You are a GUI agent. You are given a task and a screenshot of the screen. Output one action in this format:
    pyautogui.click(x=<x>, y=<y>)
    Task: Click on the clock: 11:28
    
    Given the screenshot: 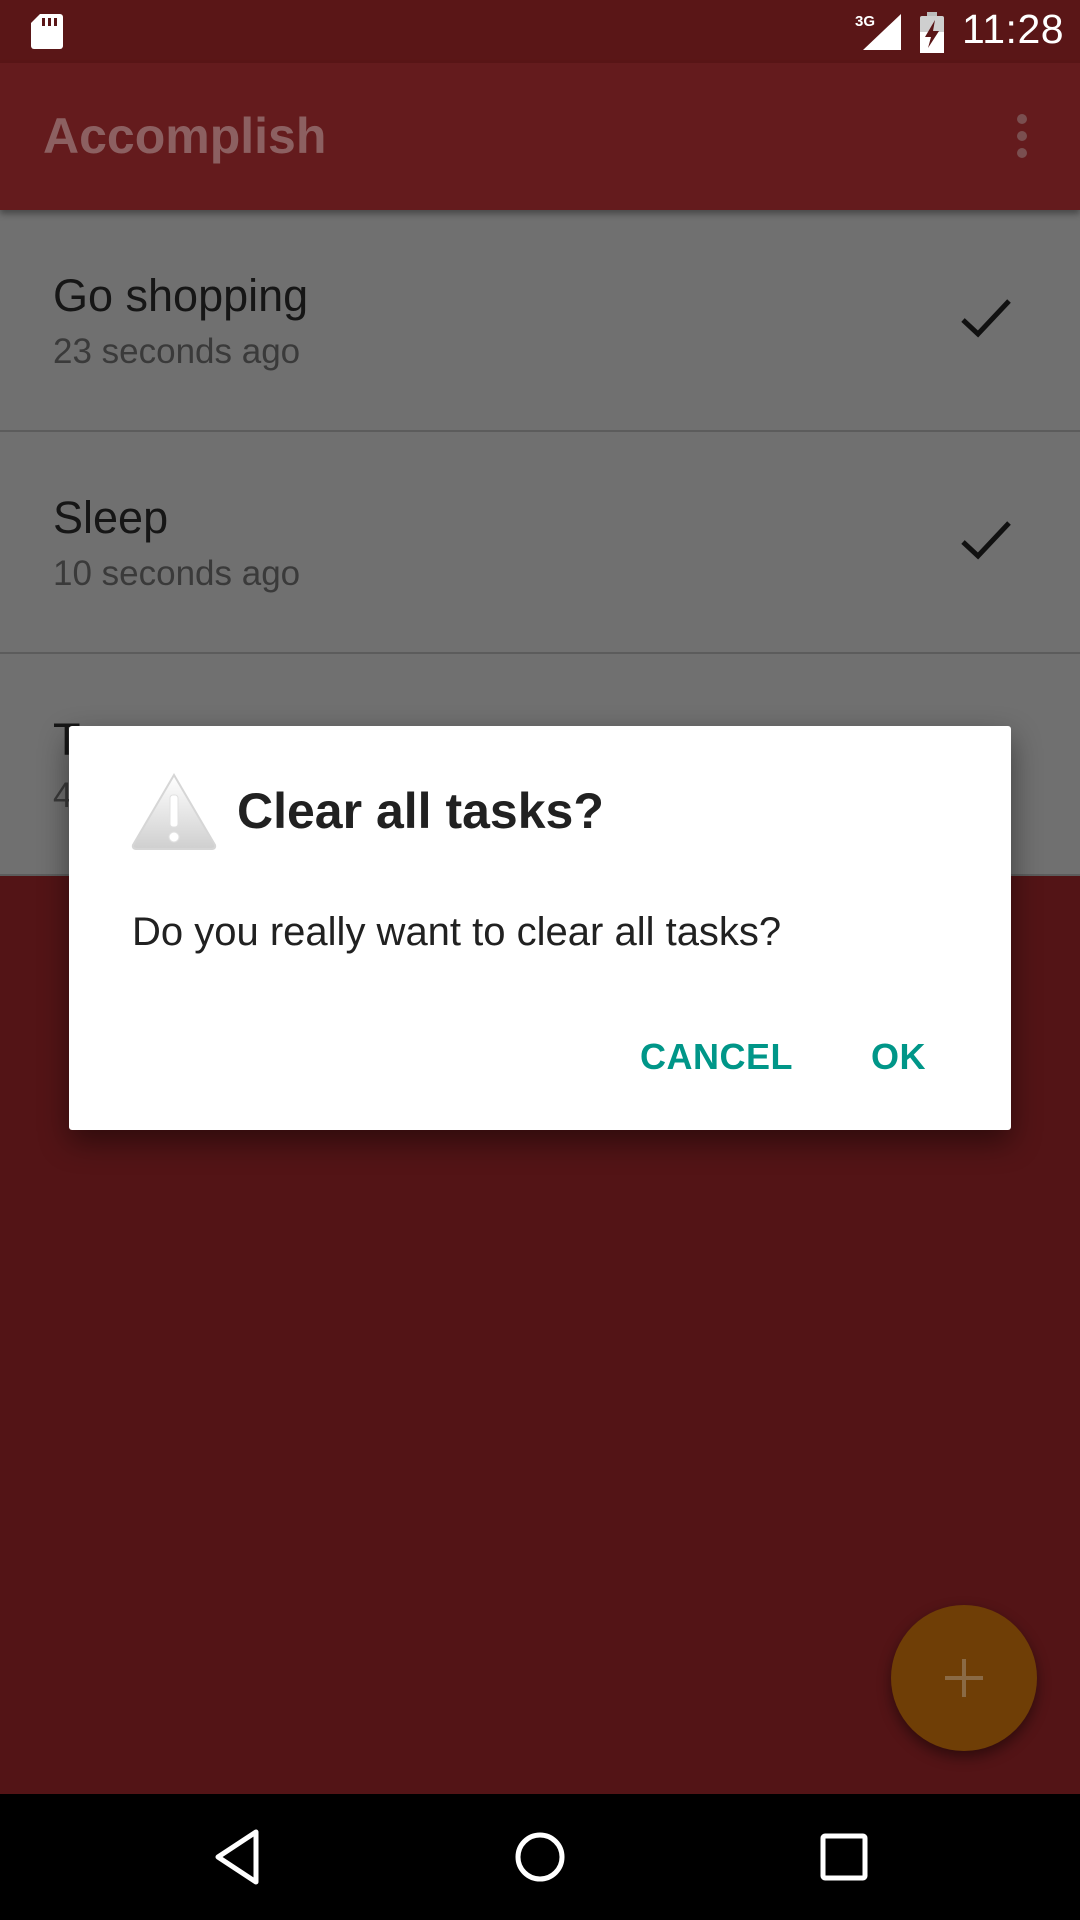 What is the action you would take?
    pyautogui.click(x=1013, y=29)
    